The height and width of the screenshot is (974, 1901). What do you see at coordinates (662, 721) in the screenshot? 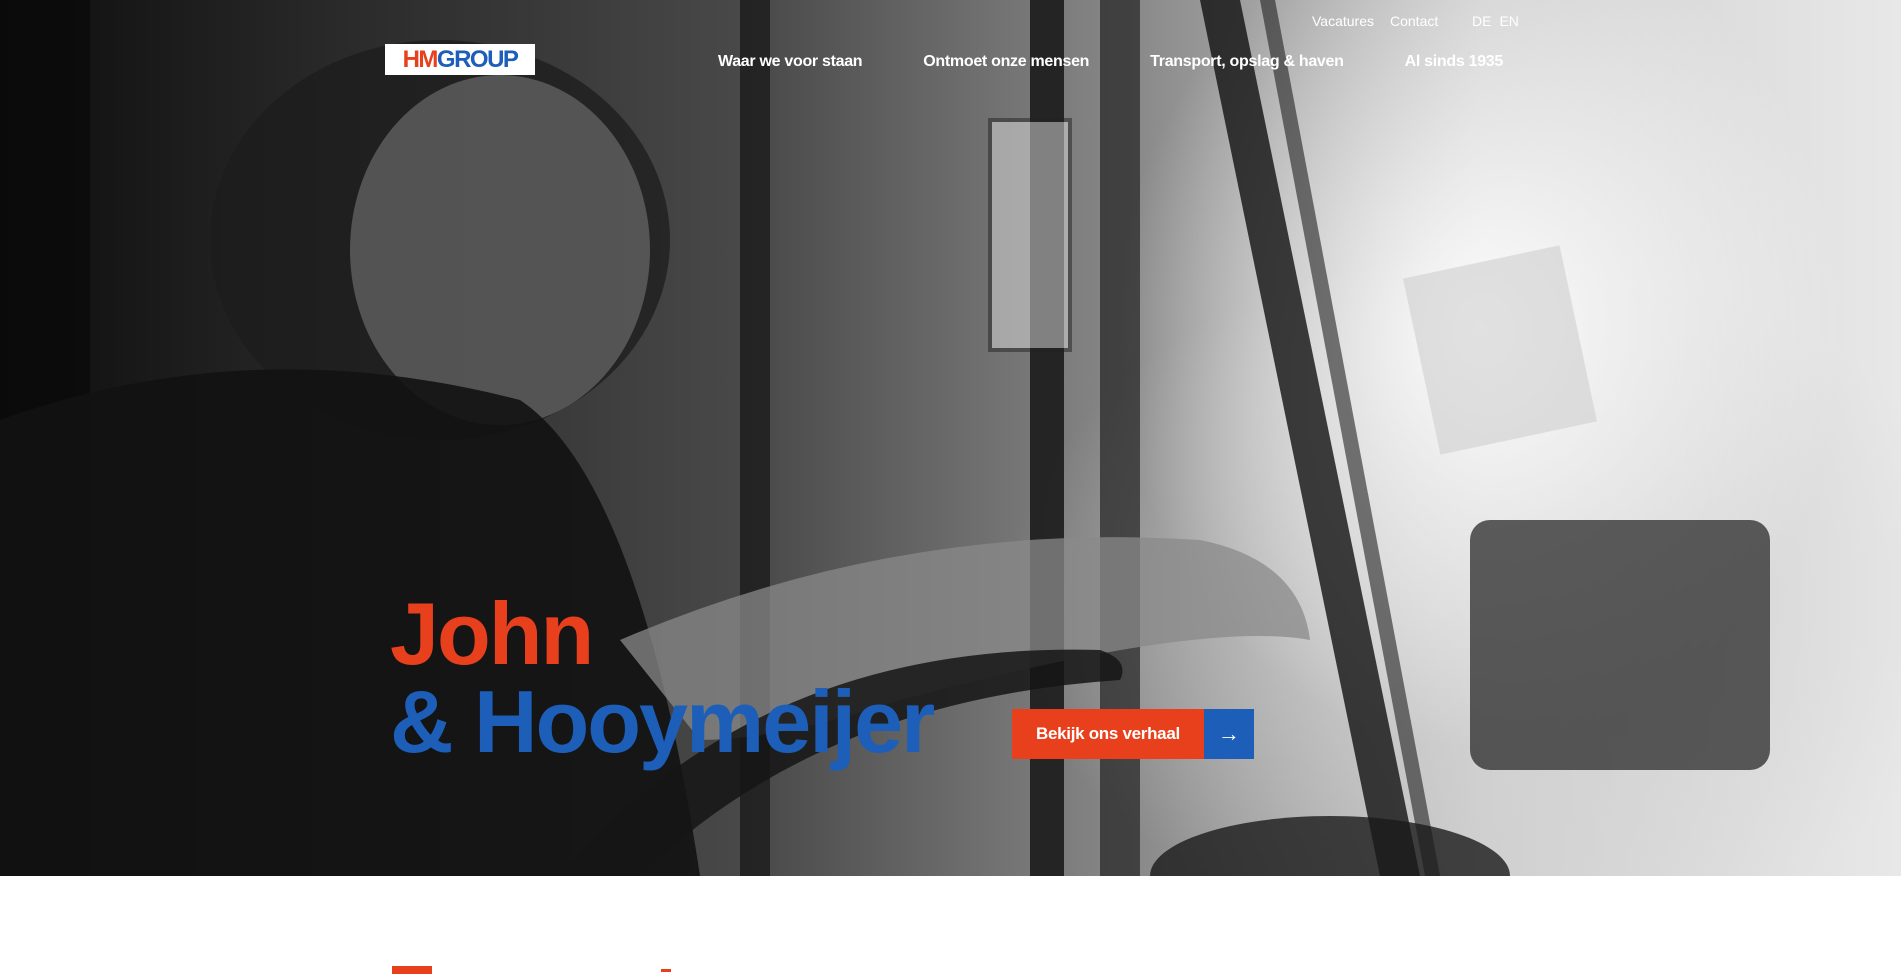
I see `hero-headline-line2: & Hooymeijer` at bounding box center [662, 721].